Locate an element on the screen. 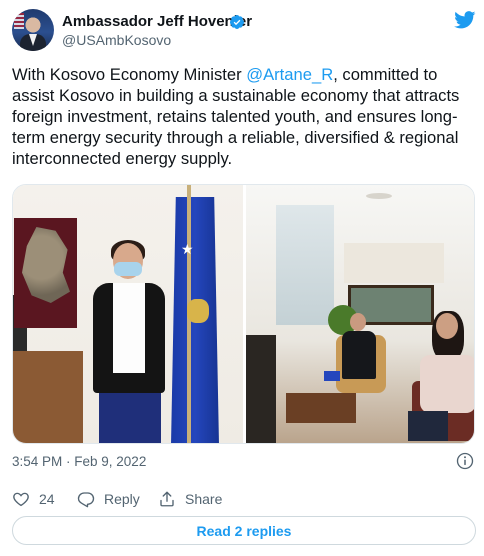  reply-icon is located at coordinates (86, 500).